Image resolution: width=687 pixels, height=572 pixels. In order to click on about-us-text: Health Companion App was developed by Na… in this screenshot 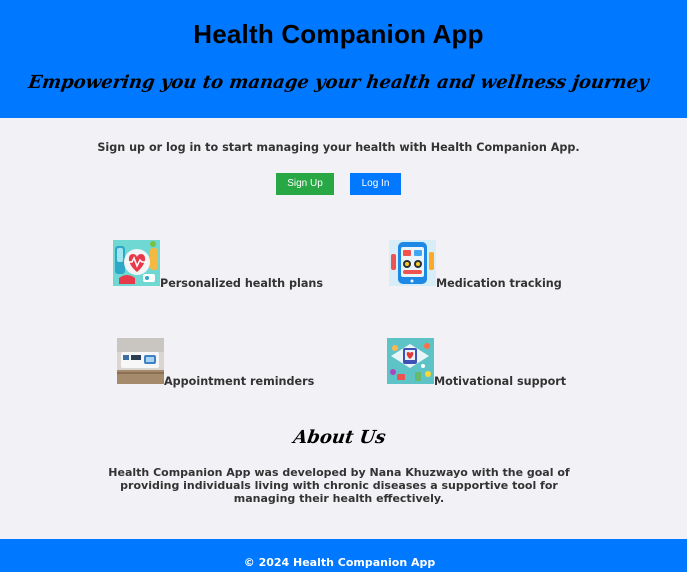, I will do `click(339, 485)`.